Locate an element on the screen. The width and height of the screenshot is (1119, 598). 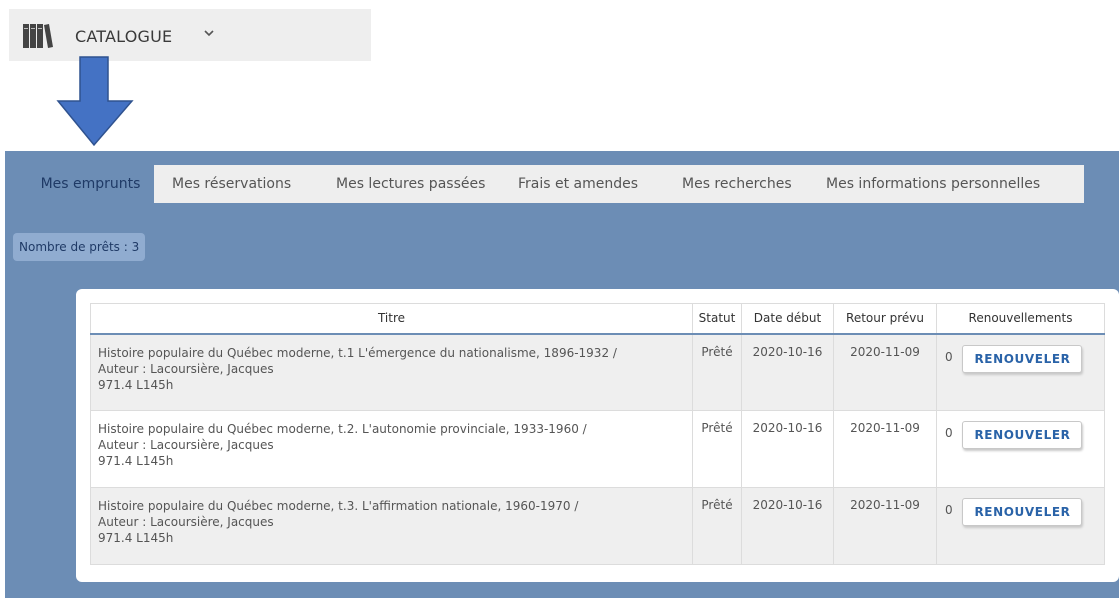
column-header-statut: Statut is located at coordinates (717, 319).